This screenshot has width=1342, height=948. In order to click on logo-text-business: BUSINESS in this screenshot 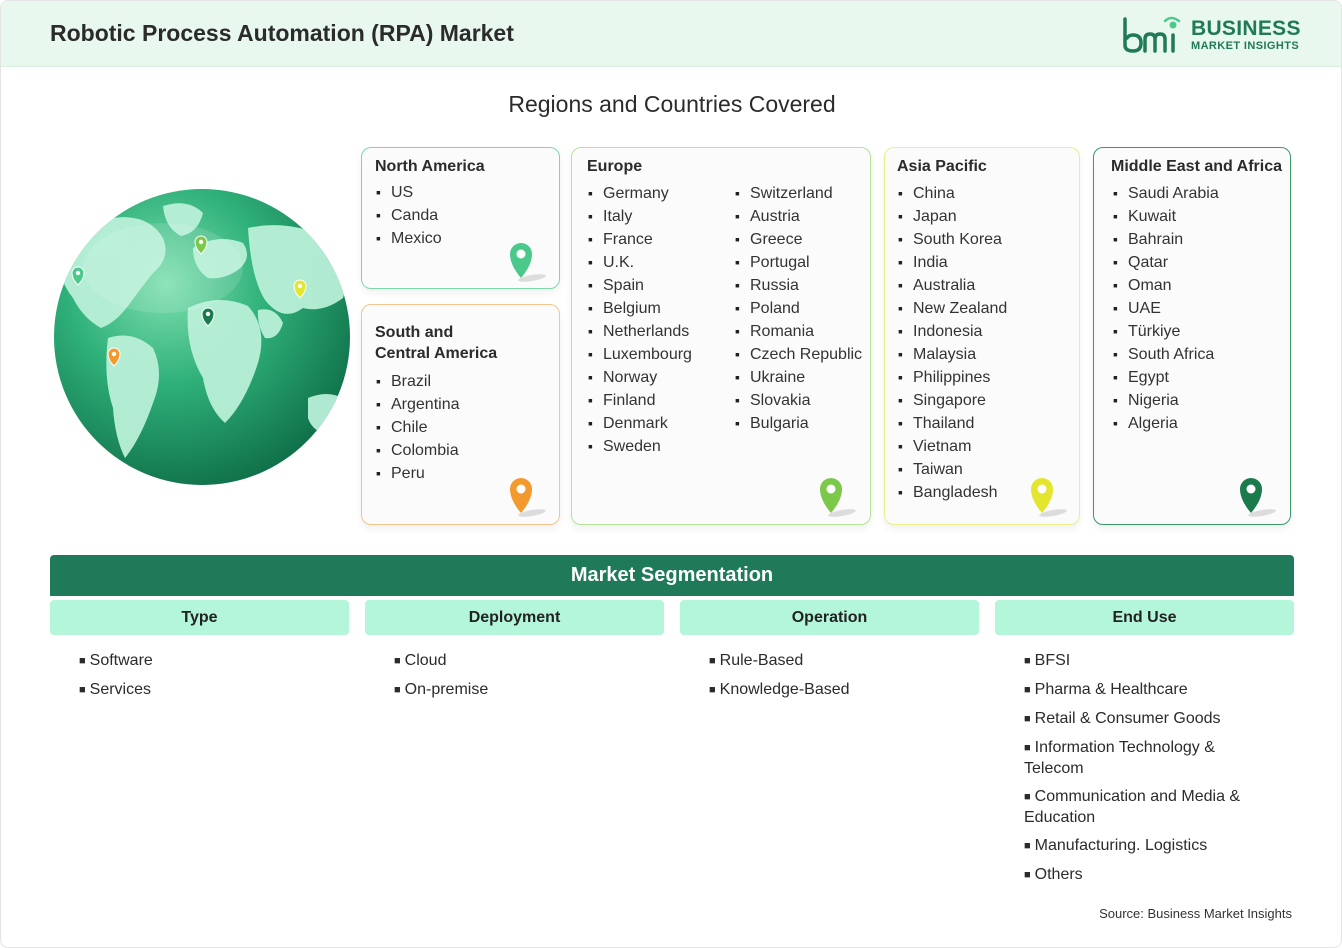, I will do `click(1246, 28)`.